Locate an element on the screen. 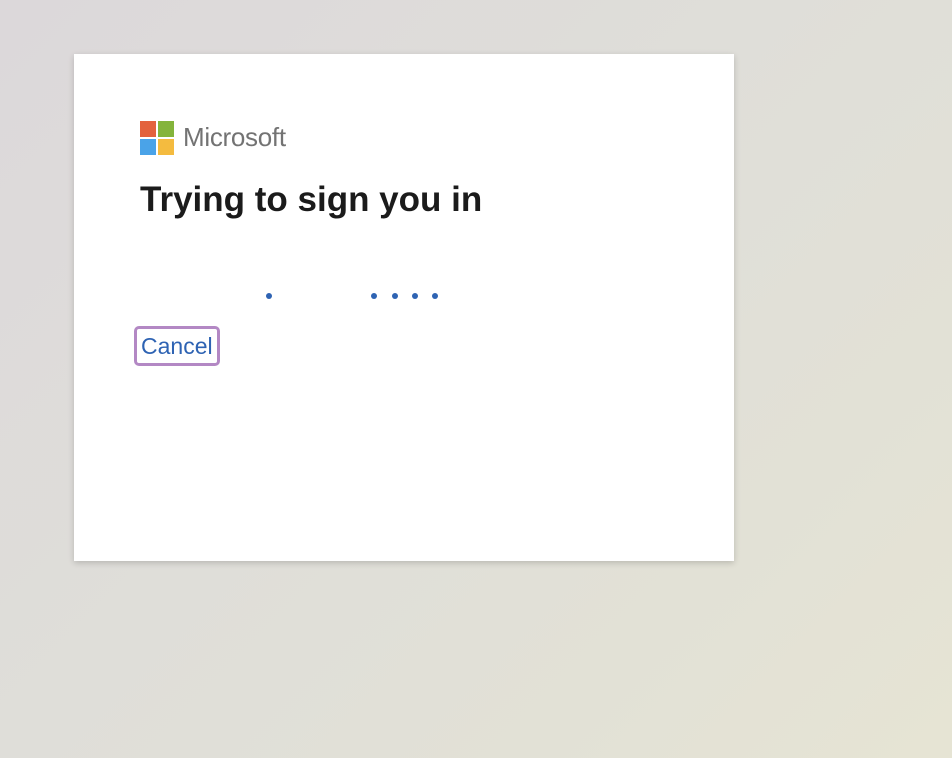  microsoft-logo: Microsoft is located at coordinates (213, 137).